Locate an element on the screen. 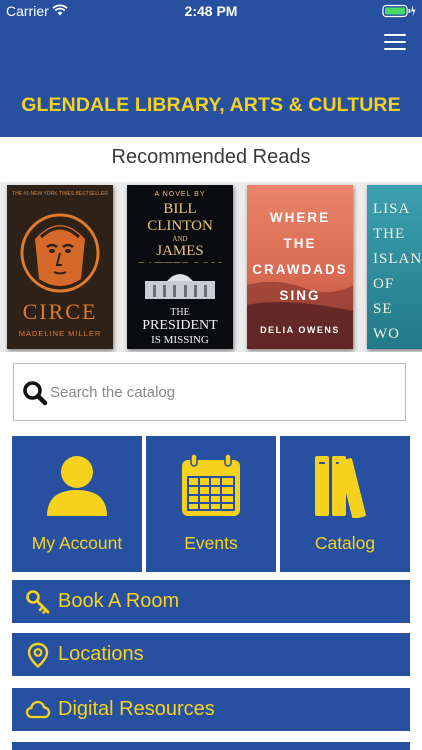  book-cover-partial: LISA THE ISLAN OF SE WO is located at coordinates (394, 267).